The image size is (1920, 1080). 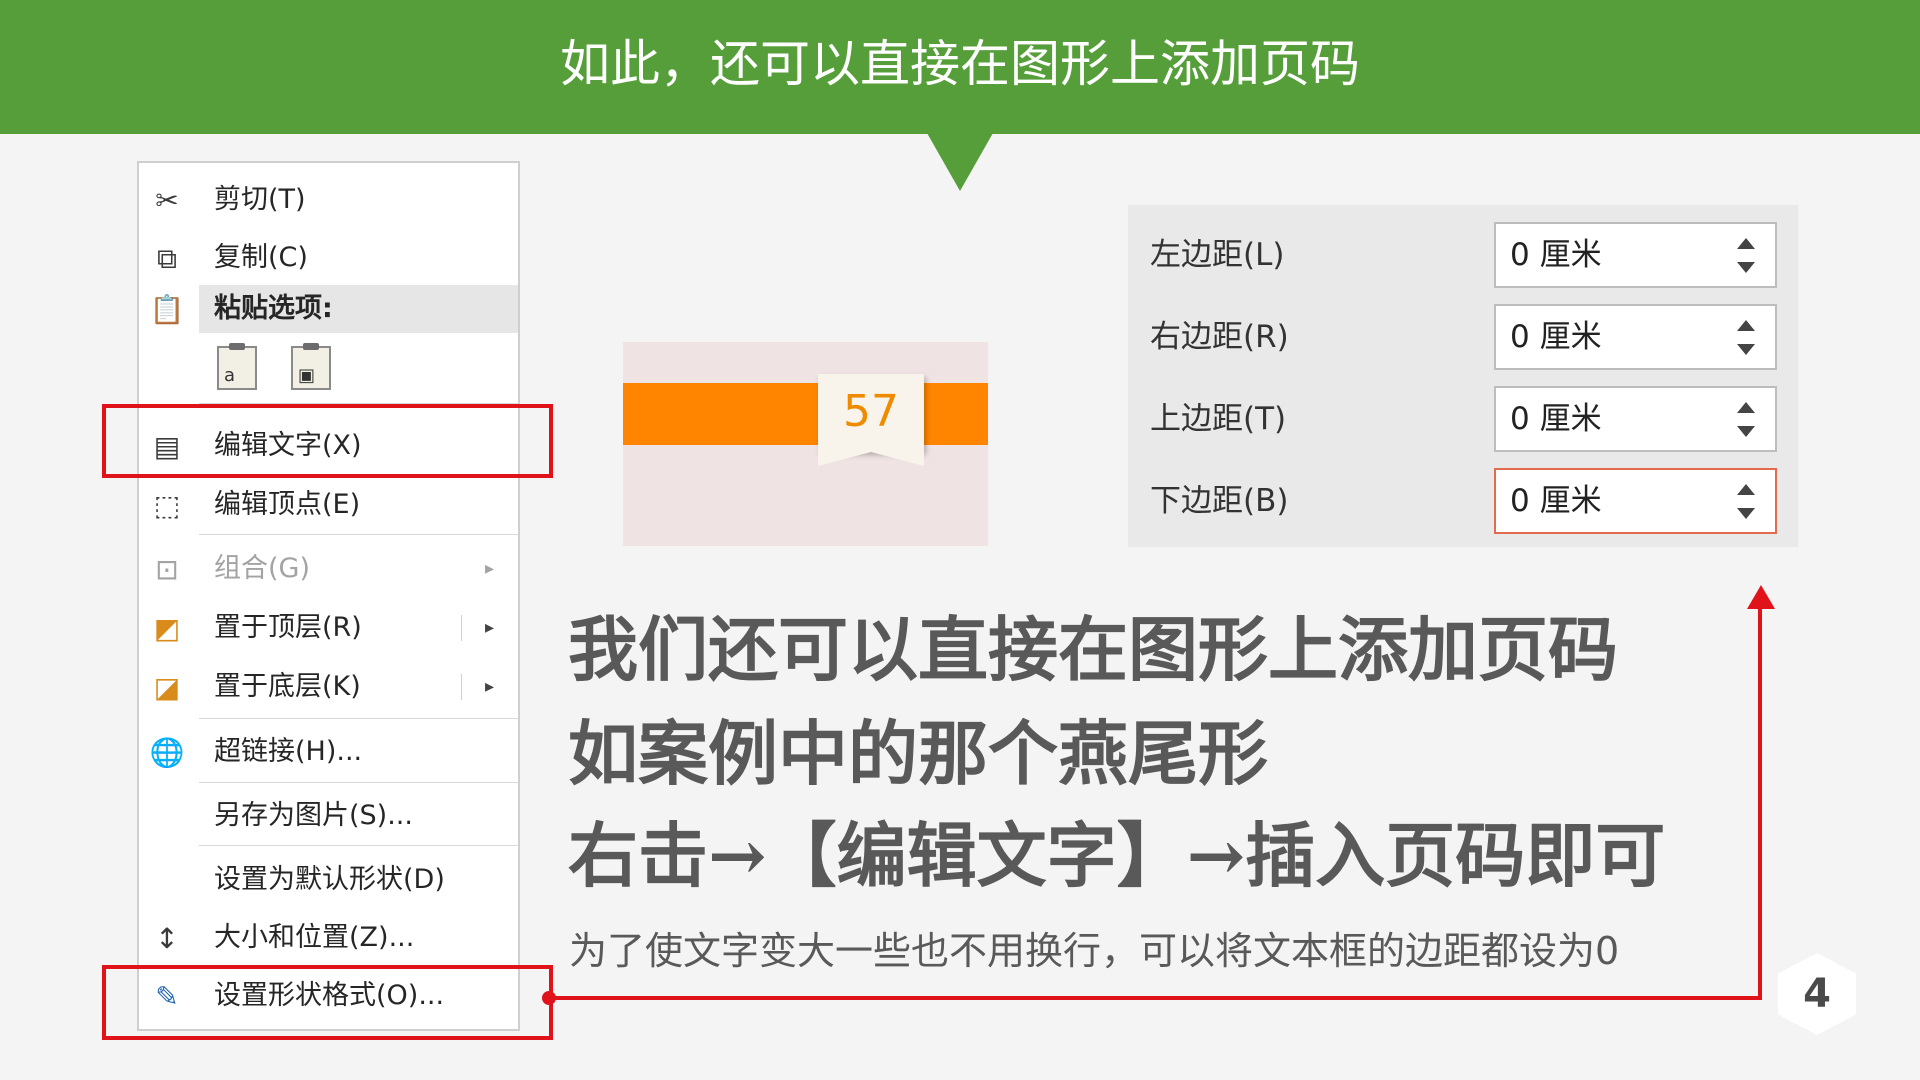 What do you see at coordinates (167, 505) in the screenshot?
I see `edit-points-icon: ⬚` at bounding box center [167, 505].